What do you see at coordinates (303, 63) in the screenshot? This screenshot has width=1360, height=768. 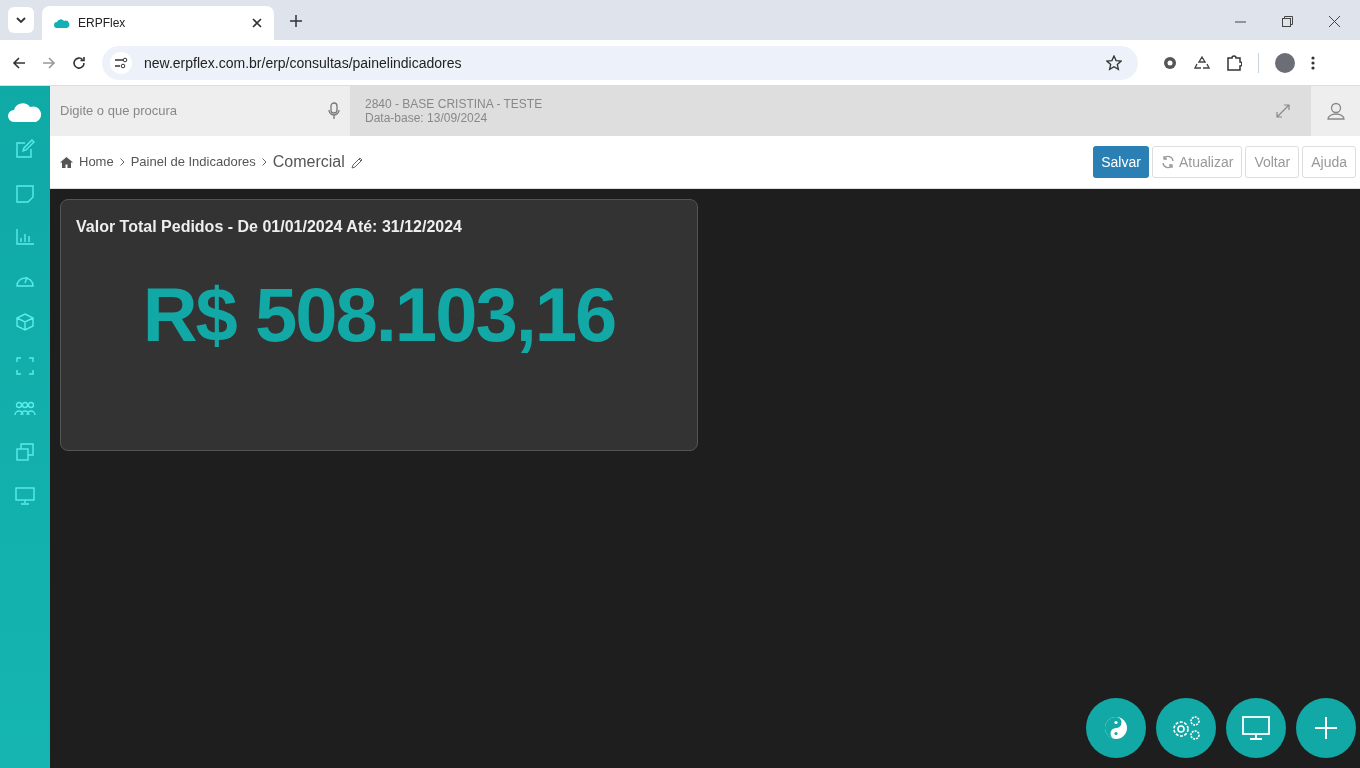 I see `url-text: new.erpflex.com.br/erp/consultas/painelindicadores` at bounding box center [303, 63].